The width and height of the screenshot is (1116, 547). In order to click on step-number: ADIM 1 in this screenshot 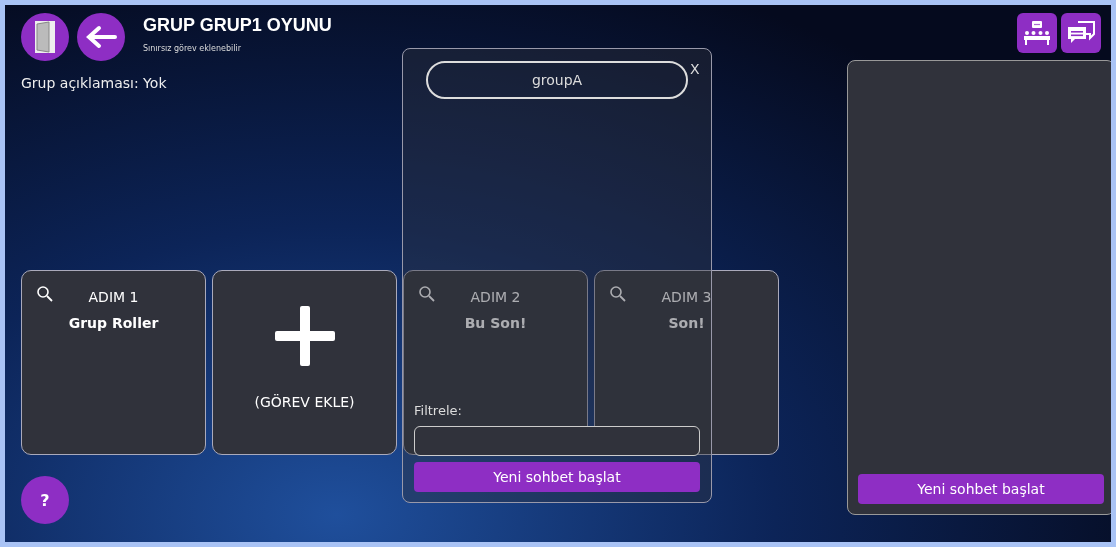, I will do `click(113, 297)`.